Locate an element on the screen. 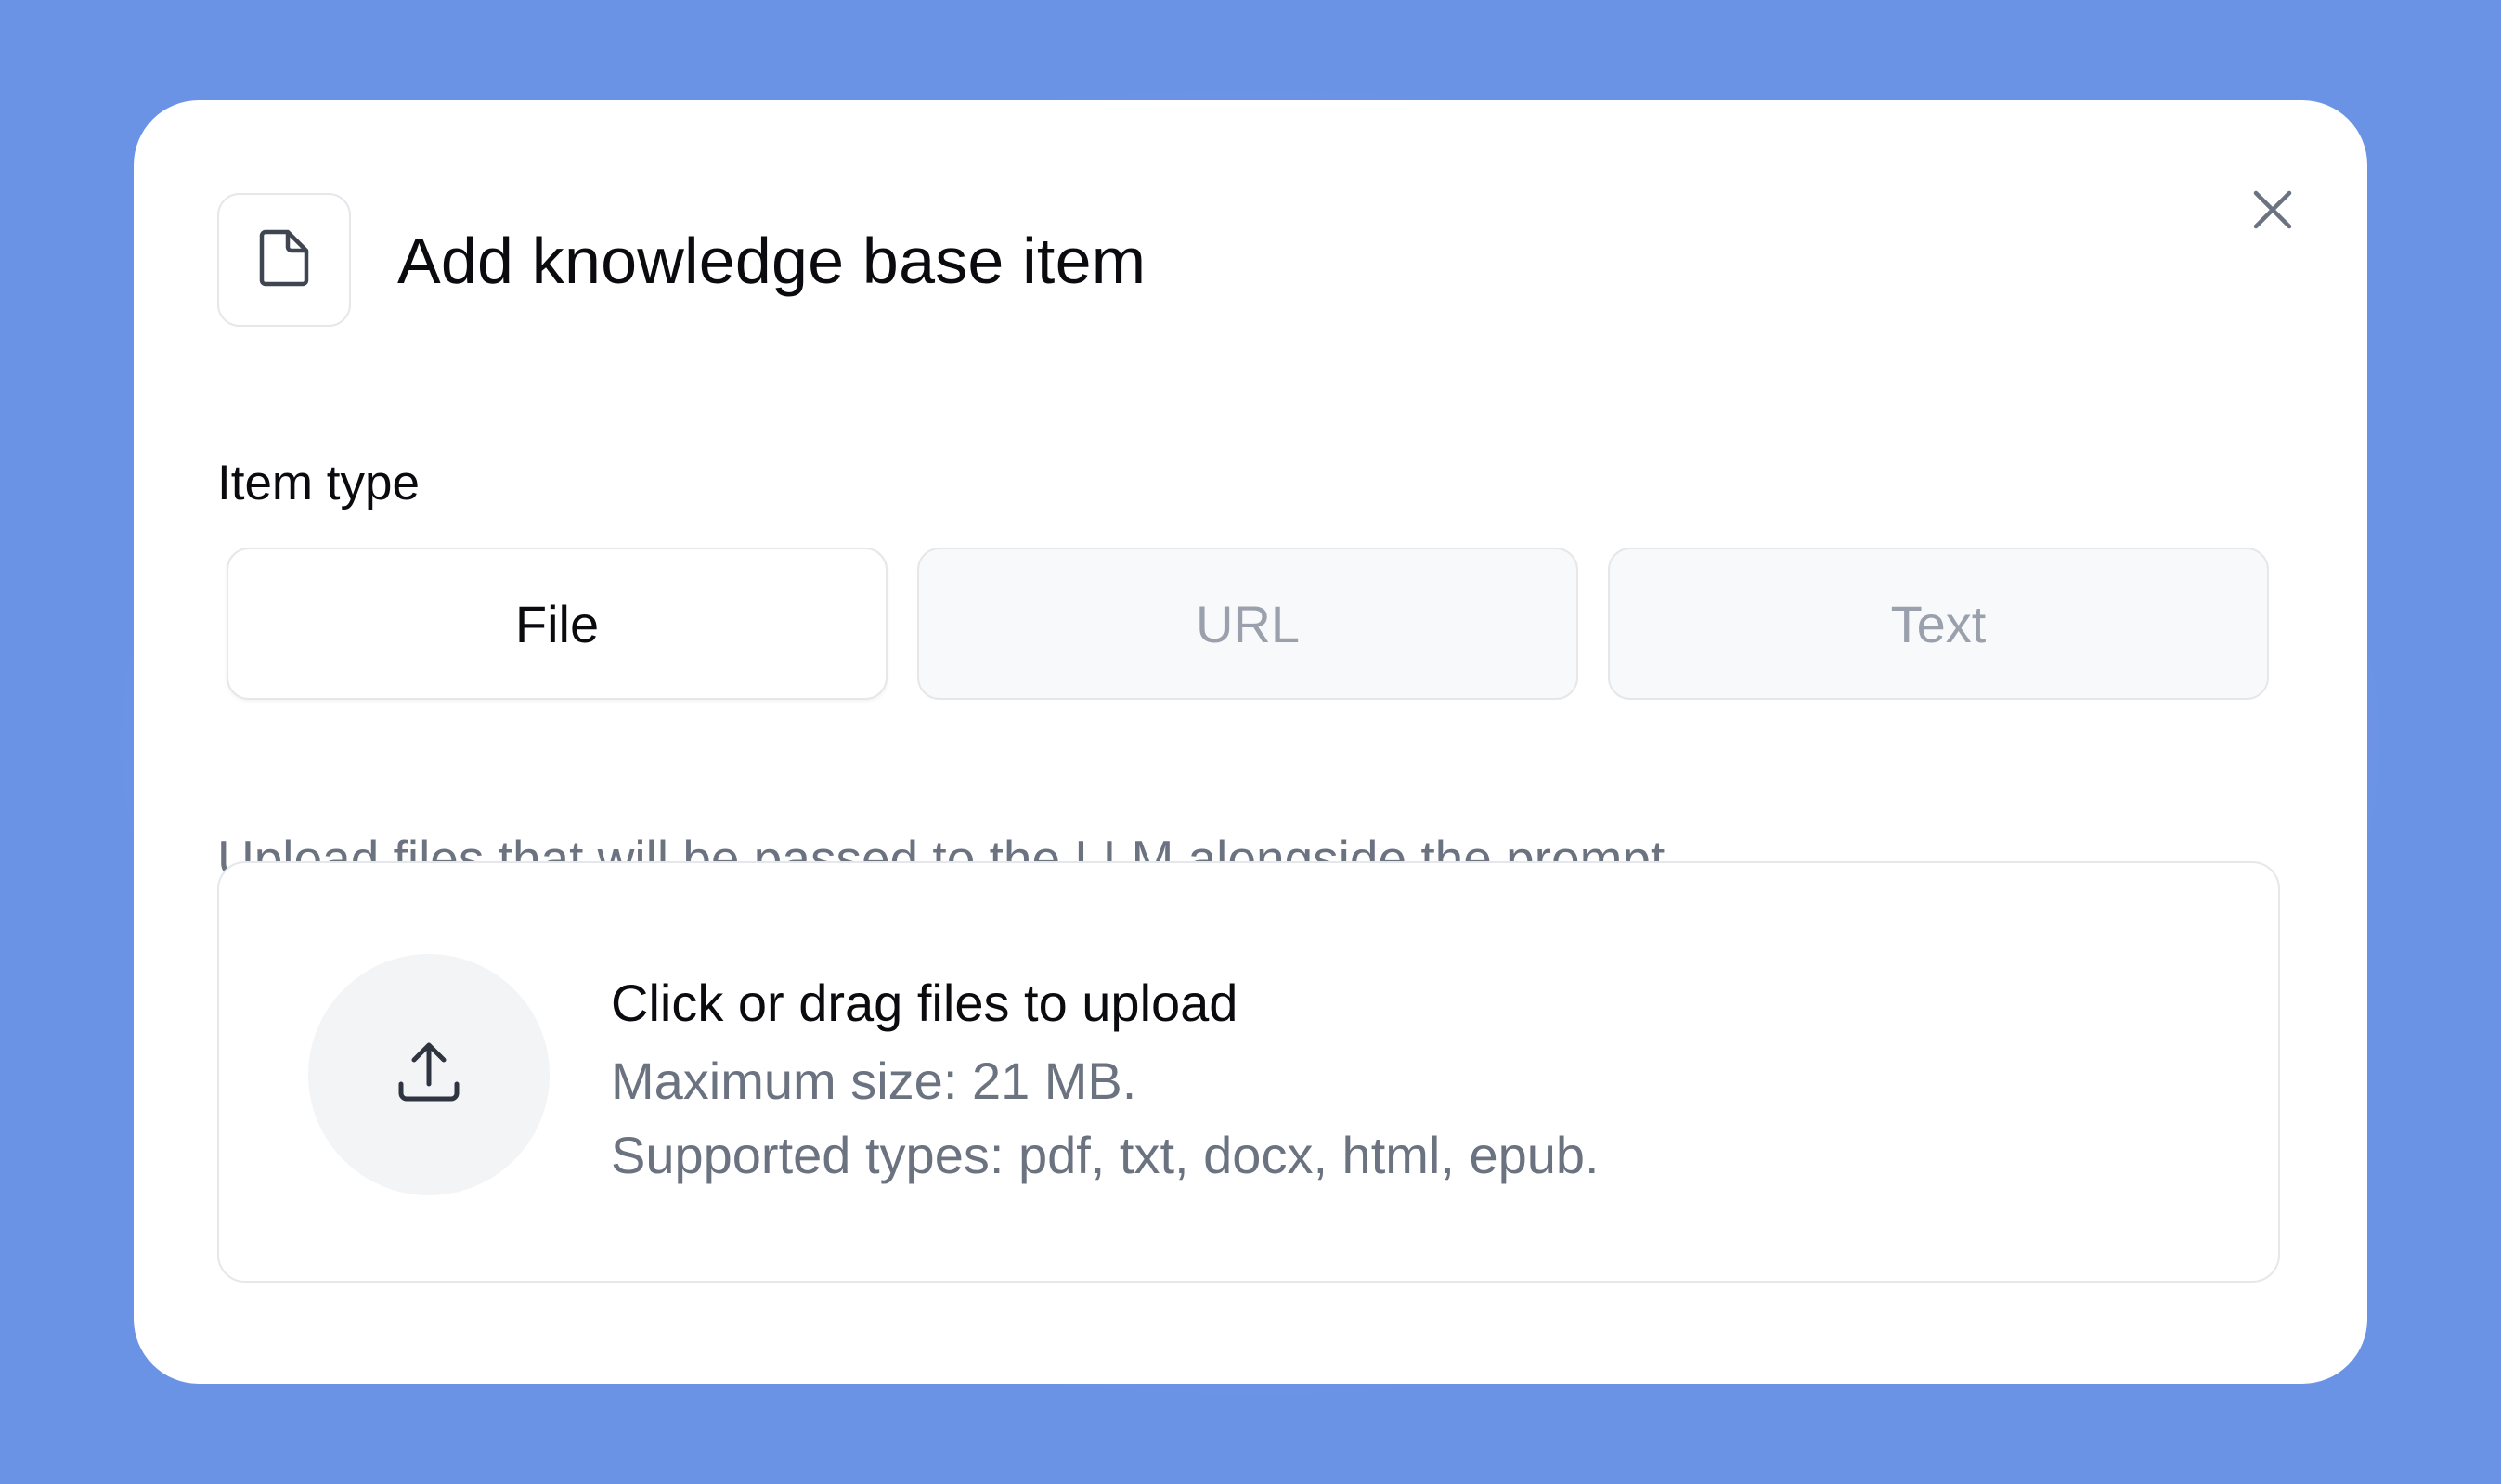 The width and height of the screenshot is (2501, 1484). file-icon is located at coordinates (284, 260).